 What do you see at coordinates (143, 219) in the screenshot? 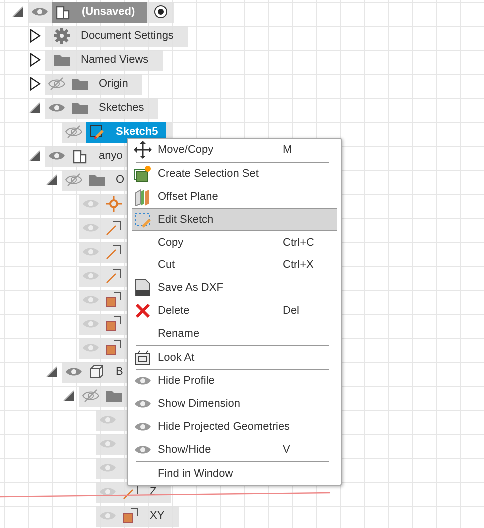
I see `edit-sketch-icon` at bounding box center [143, 219].